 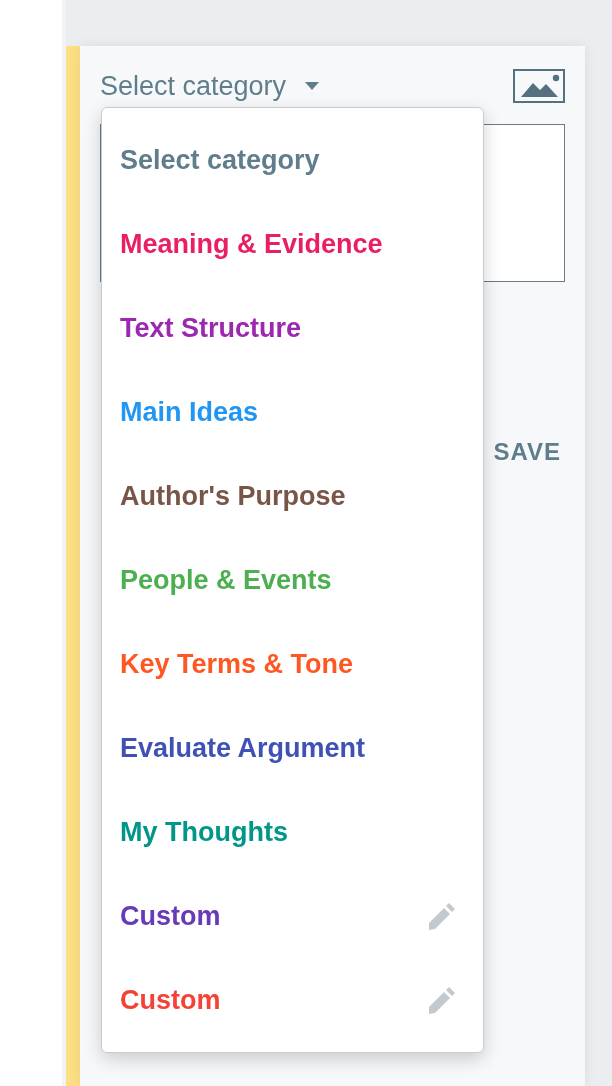 I want to click on menu-item: People & Events, so click(x=292, y=580).